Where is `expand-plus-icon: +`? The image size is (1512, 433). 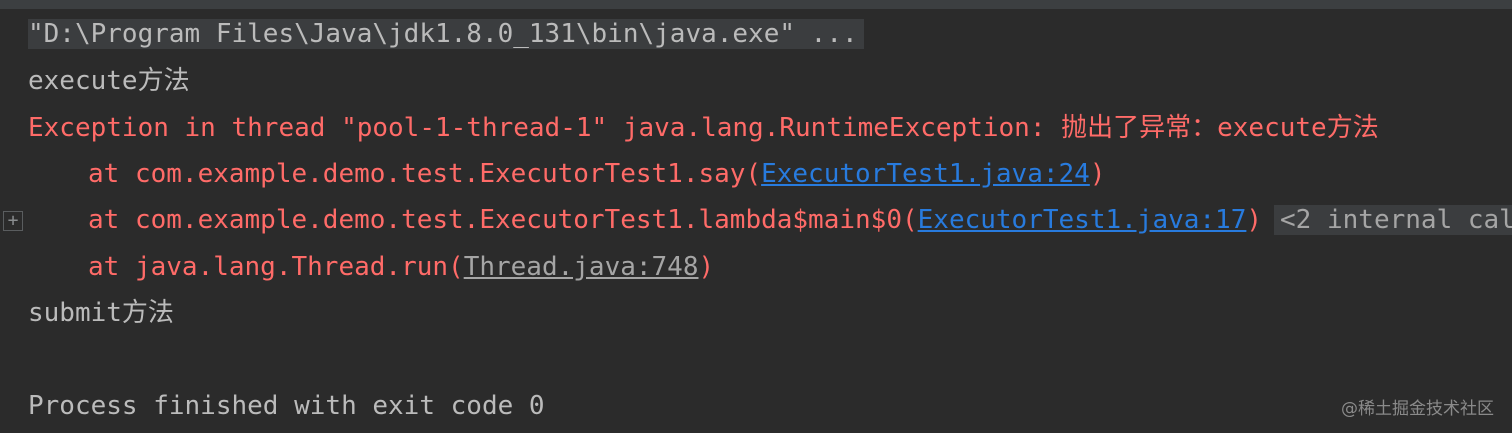 expand-plus-icon: + is located at coordinates (13, 221).